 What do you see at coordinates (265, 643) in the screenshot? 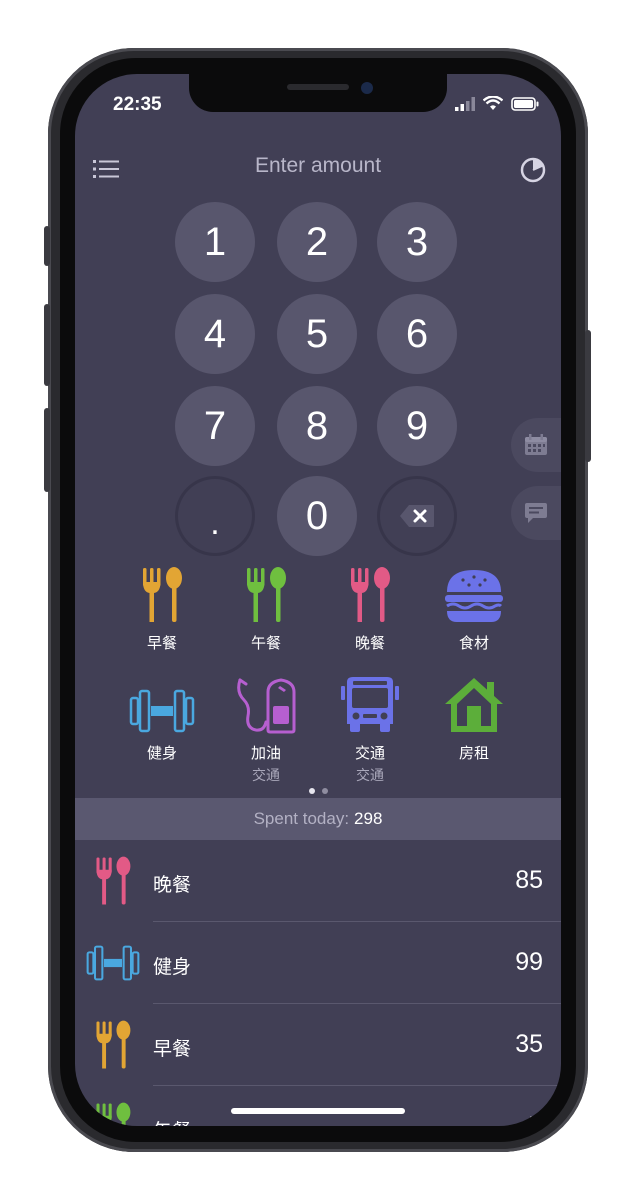
I see `category-label: 午餐` at bounding box center [265, 643].